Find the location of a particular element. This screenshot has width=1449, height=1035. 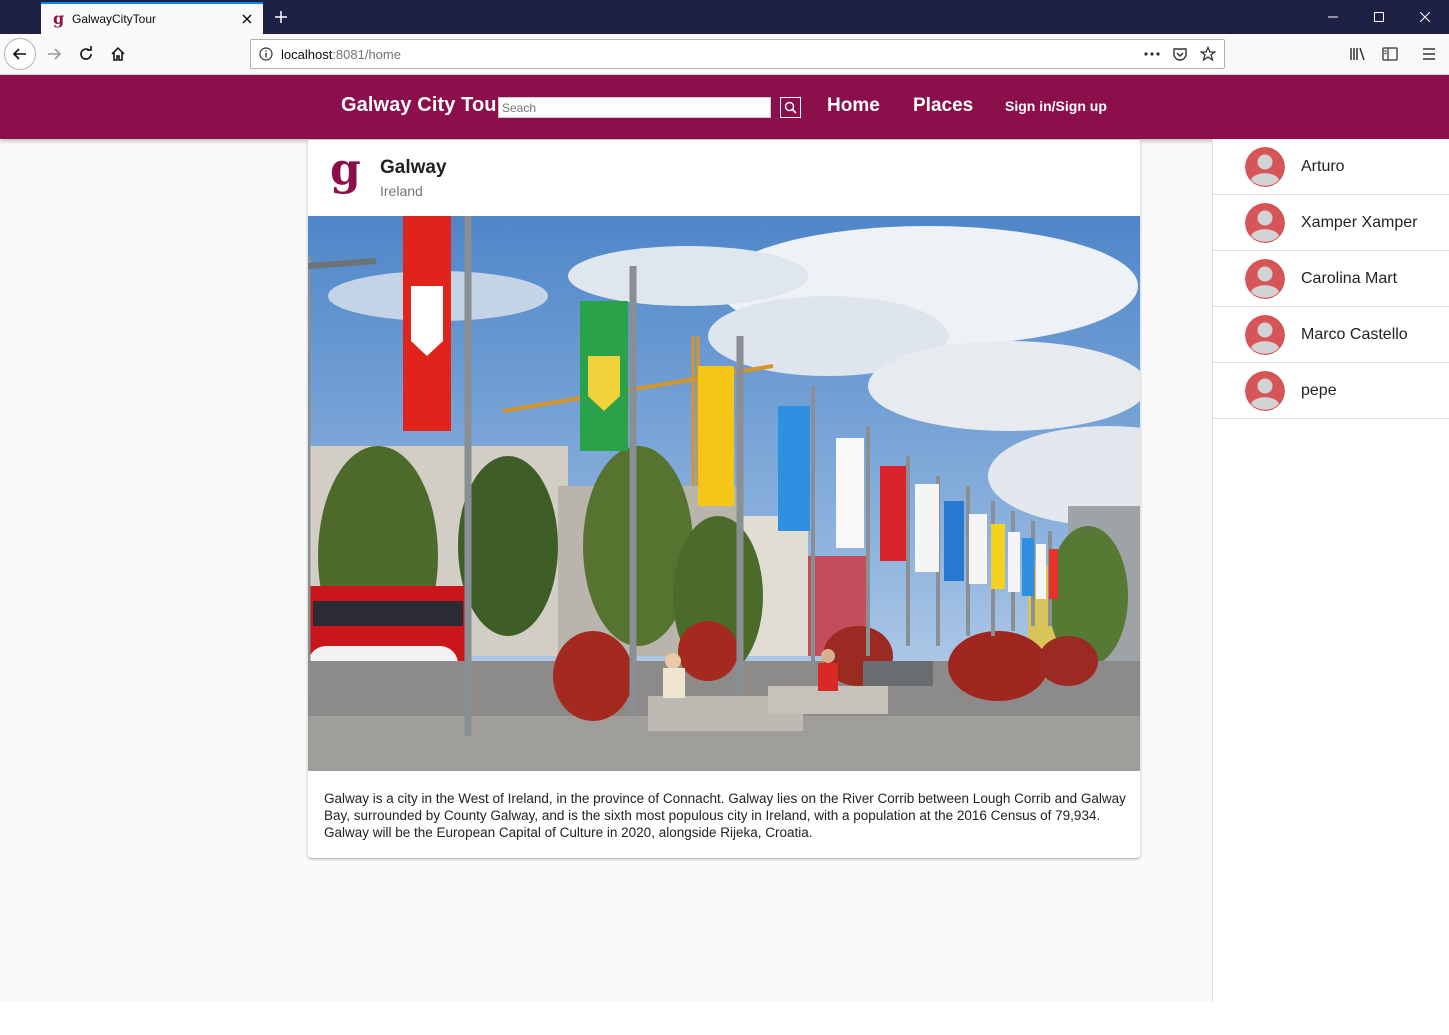

reload-icon is located at coordinates (86, 54).